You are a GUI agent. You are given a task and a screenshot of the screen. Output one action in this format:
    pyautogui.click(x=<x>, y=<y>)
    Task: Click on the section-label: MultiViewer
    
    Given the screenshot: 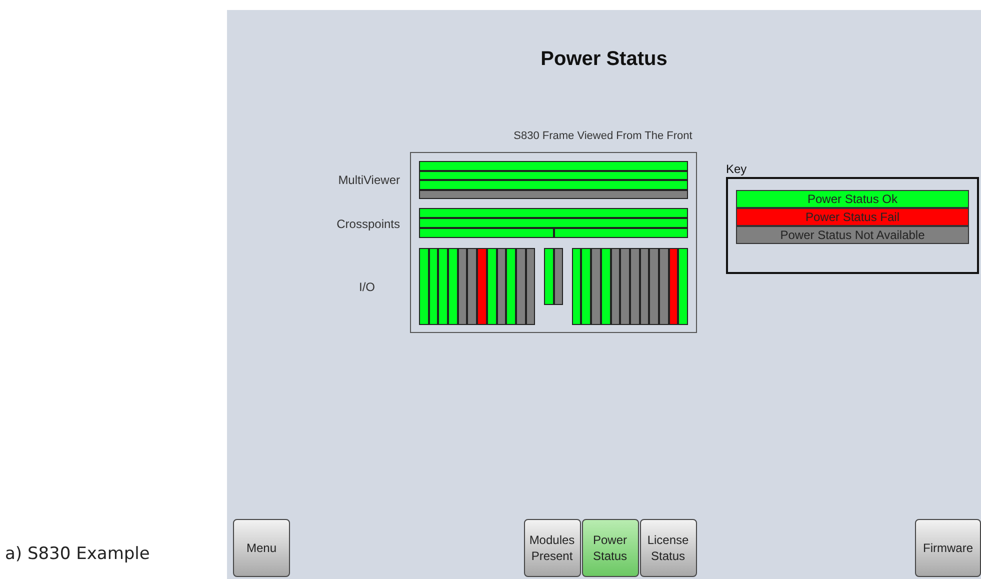 What is the action you would take?
    pyautogui.click(x=369, y=180)
    